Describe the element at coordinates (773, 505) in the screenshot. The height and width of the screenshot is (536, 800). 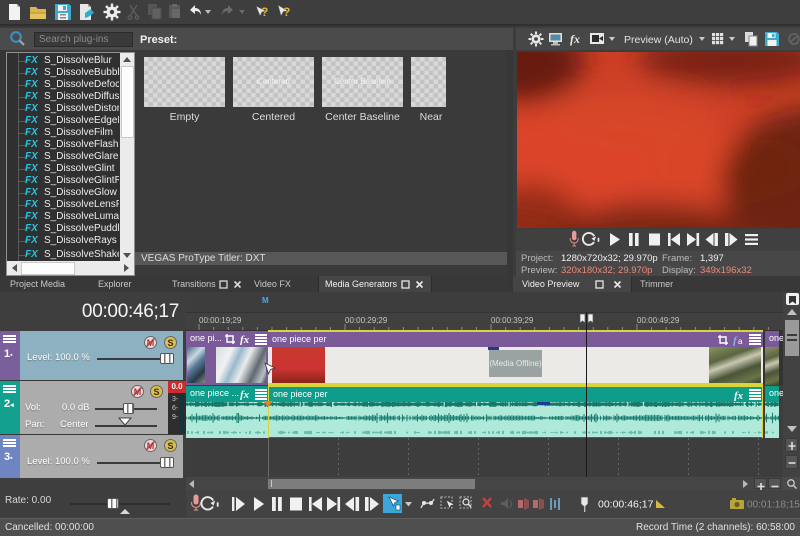
I see `svg-text: 00:01:18;15` at that location.